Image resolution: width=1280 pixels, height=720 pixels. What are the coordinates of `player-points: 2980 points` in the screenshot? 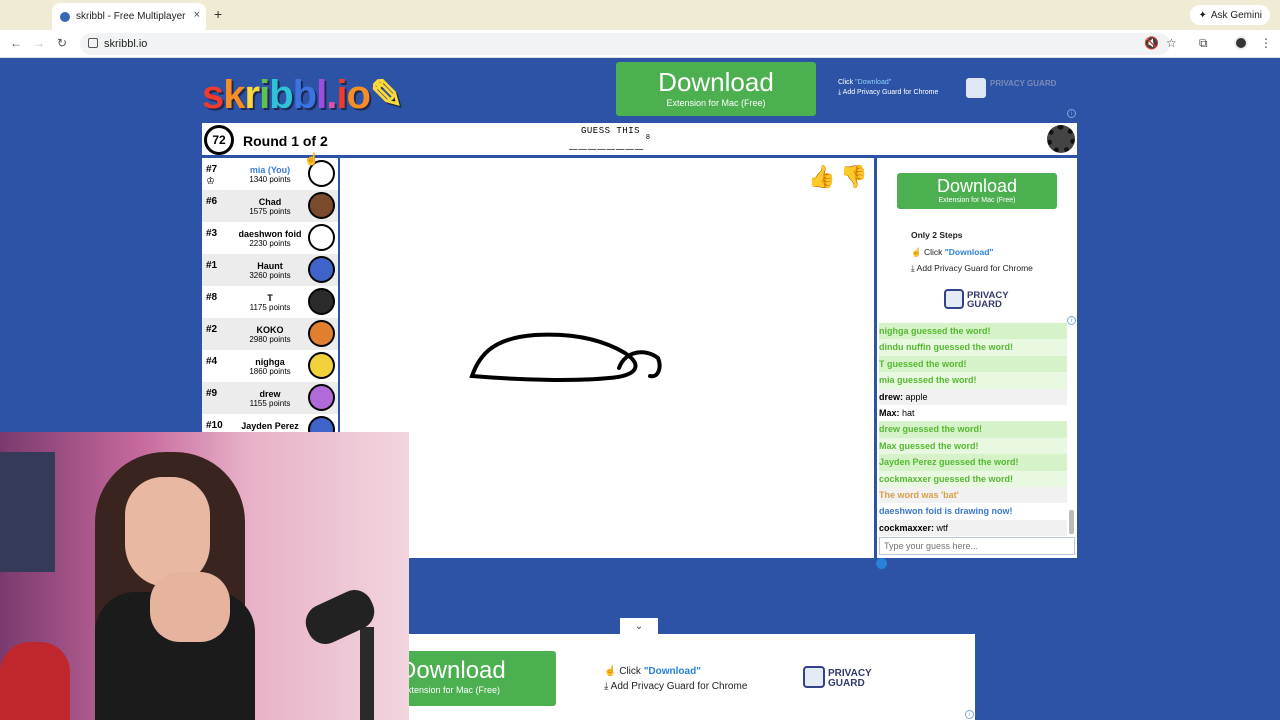 It's located at (270, 339).